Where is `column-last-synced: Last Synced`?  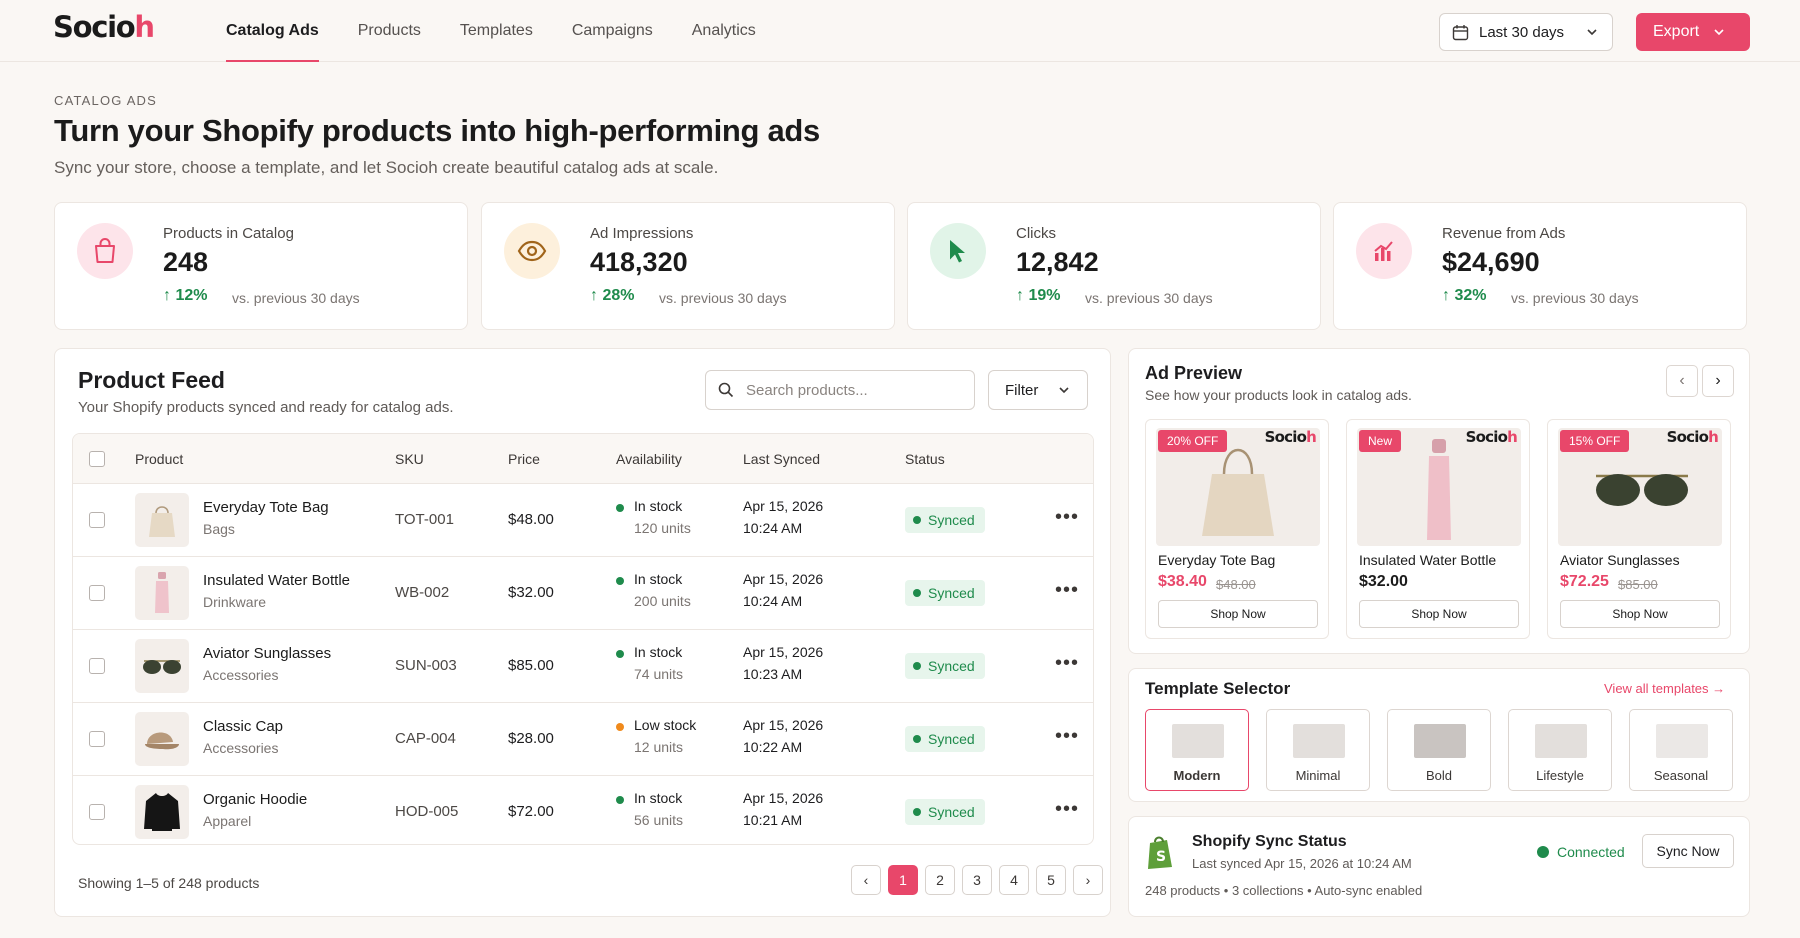 column-last-synced: Last Synced is located at coordinates (781, 459).